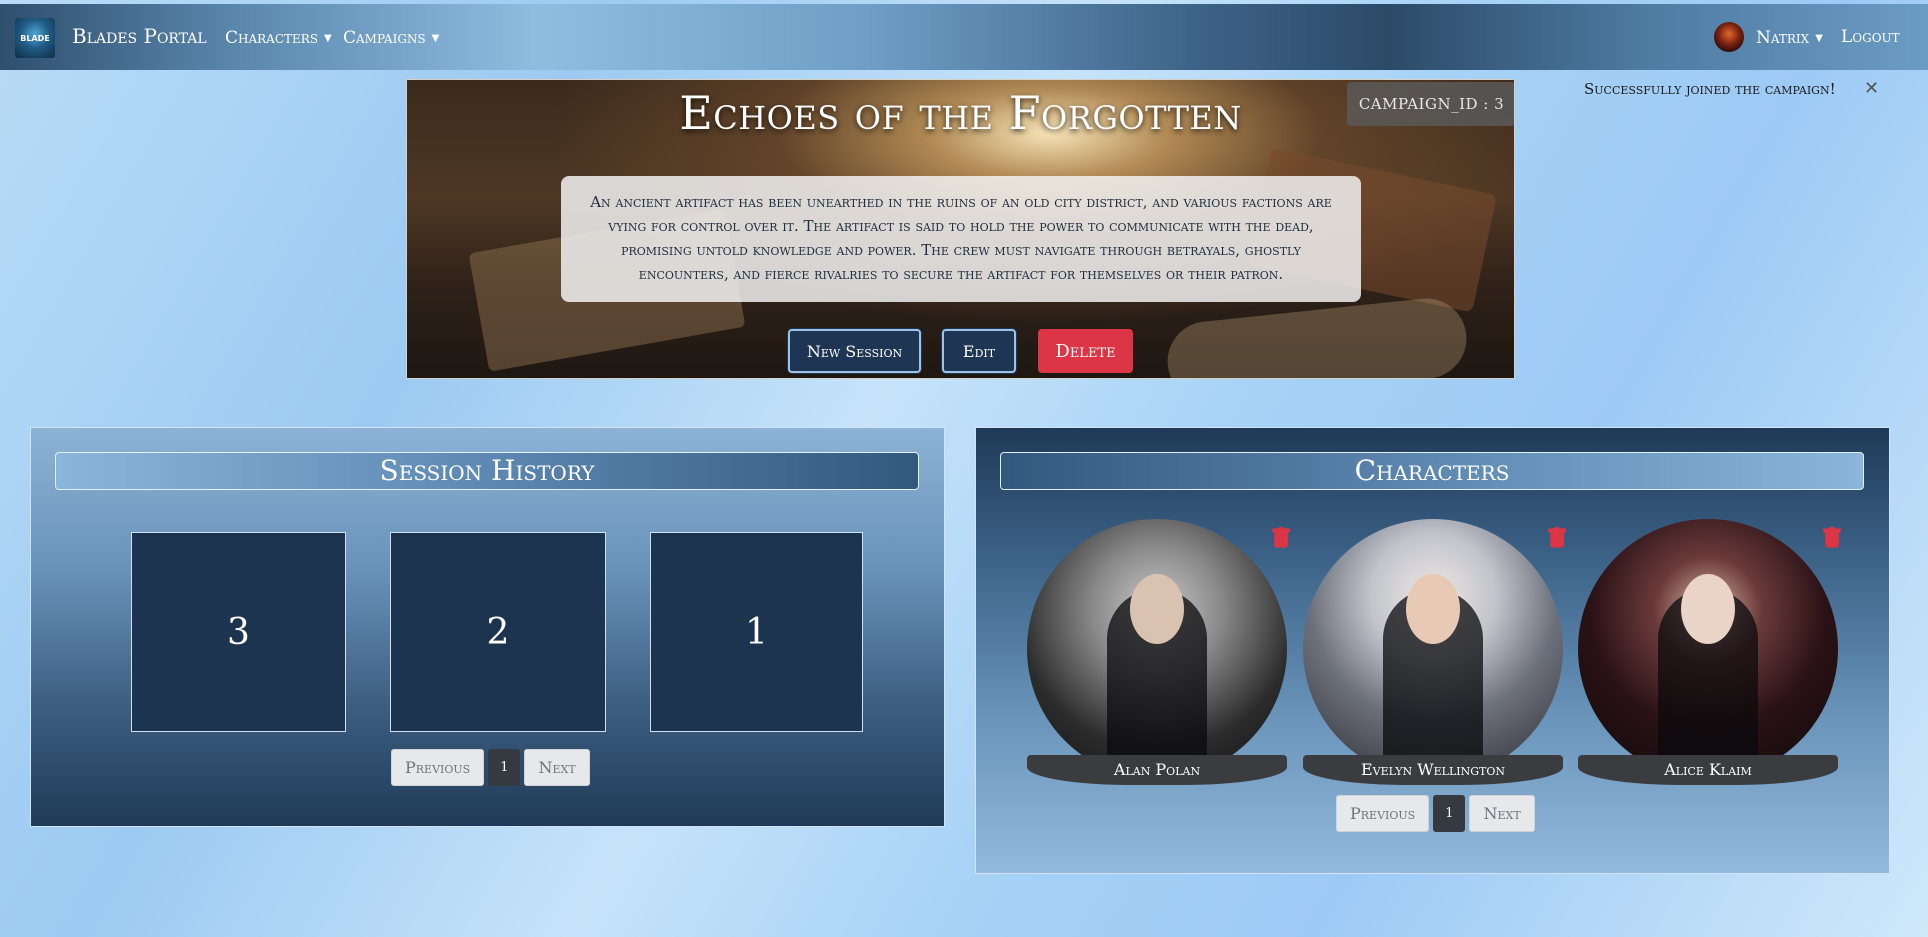 Image resolution: width=1928 pixels, height=937 pixels. I want to click on nav-menu-characters-label: Characters, so click(272, 38).